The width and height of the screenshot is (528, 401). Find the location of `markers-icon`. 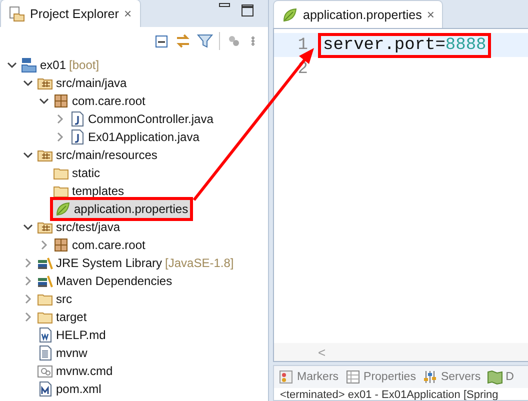

markers-icon is located at coordinates (286, 377).